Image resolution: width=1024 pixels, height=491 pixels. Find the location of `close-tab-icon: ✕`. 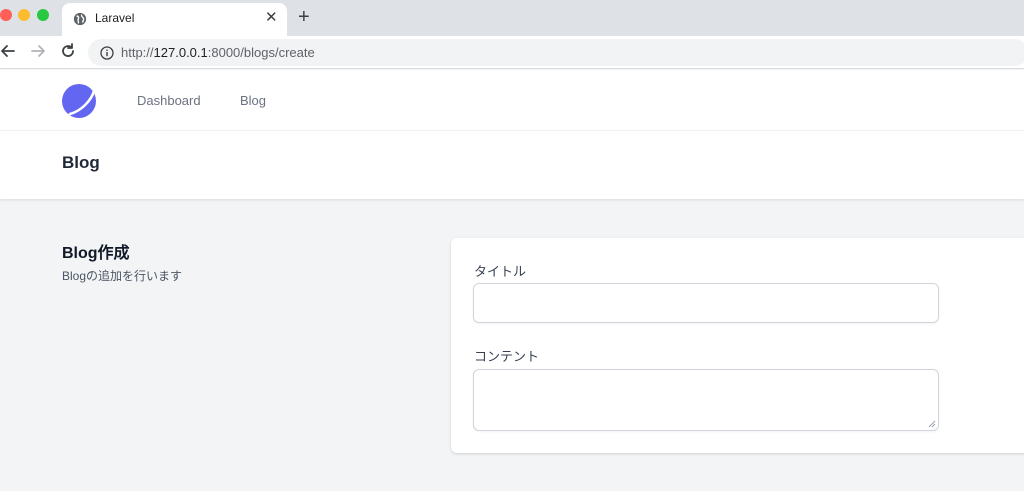

close-tab-icon: ✕ is located at coordinates (271, 18).